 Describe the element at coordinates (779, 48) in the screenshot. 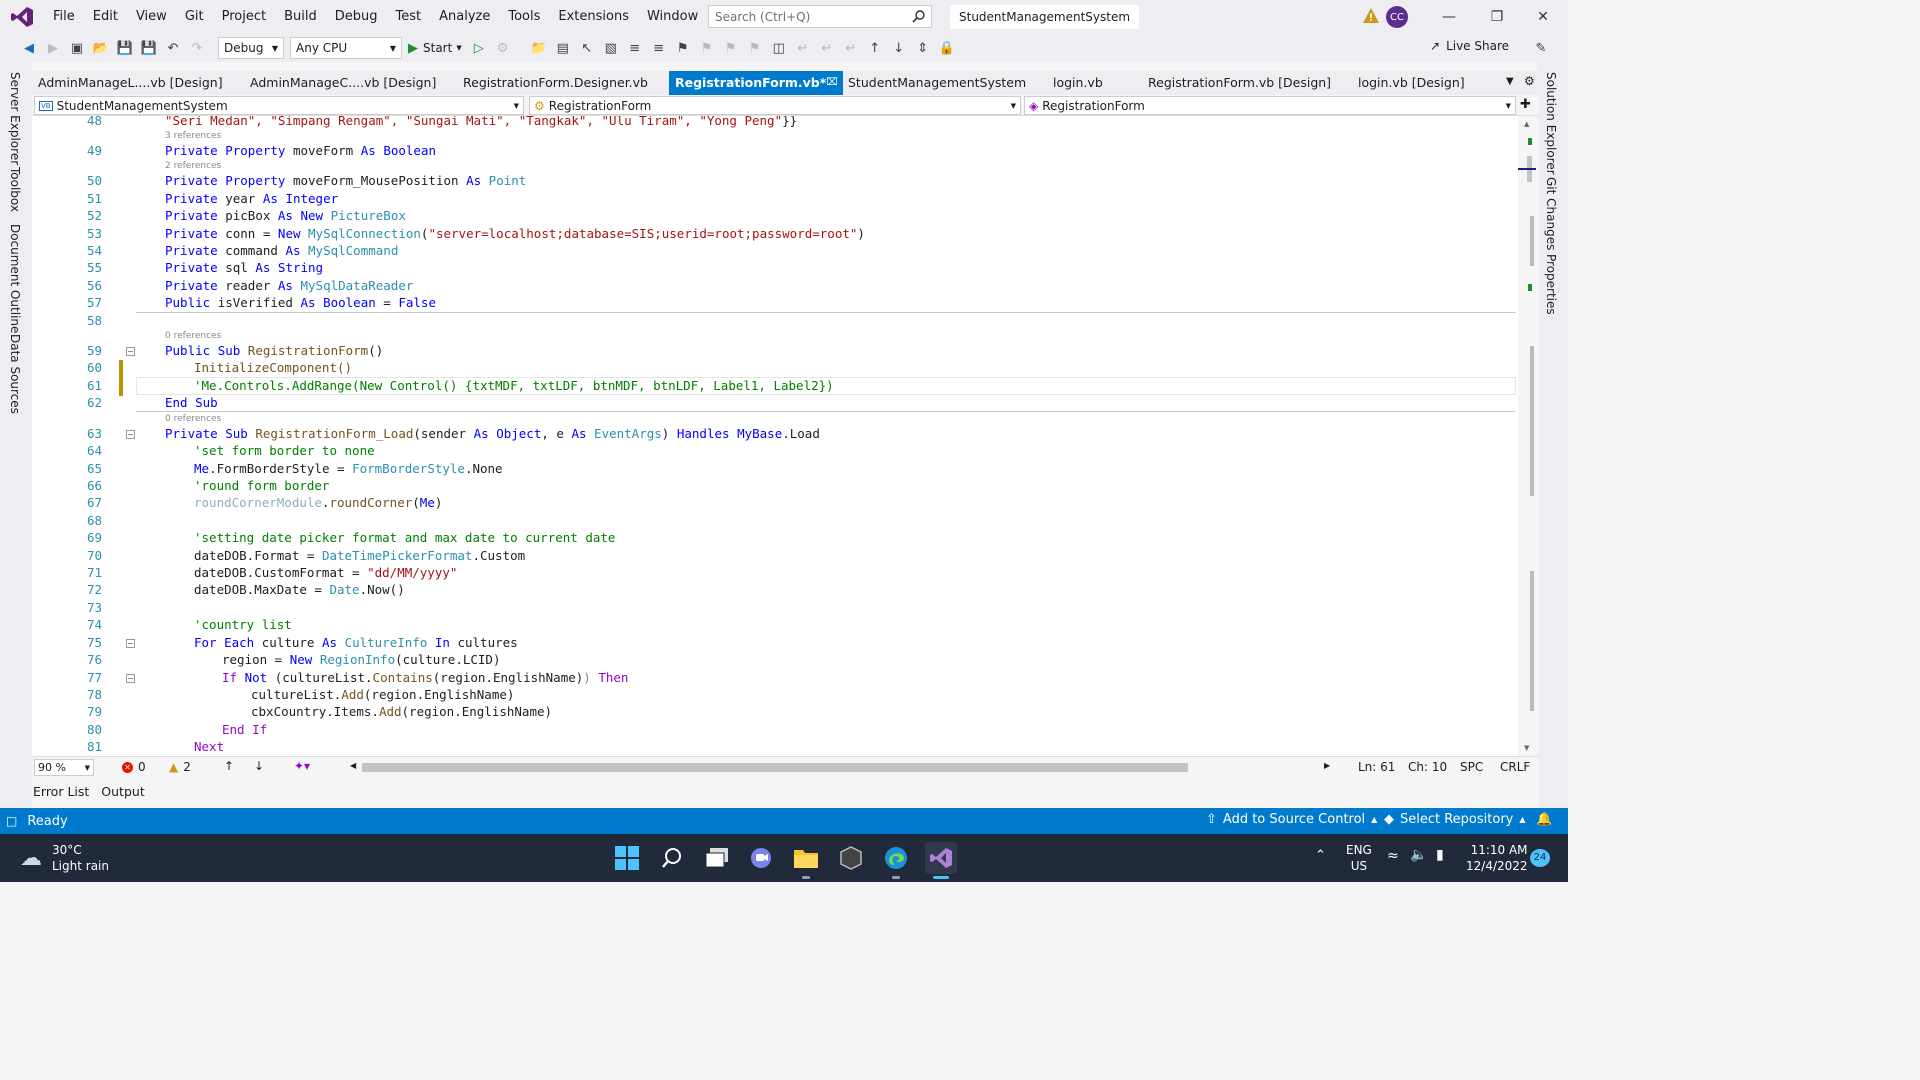

I see `format-icon: ◫` at that location.